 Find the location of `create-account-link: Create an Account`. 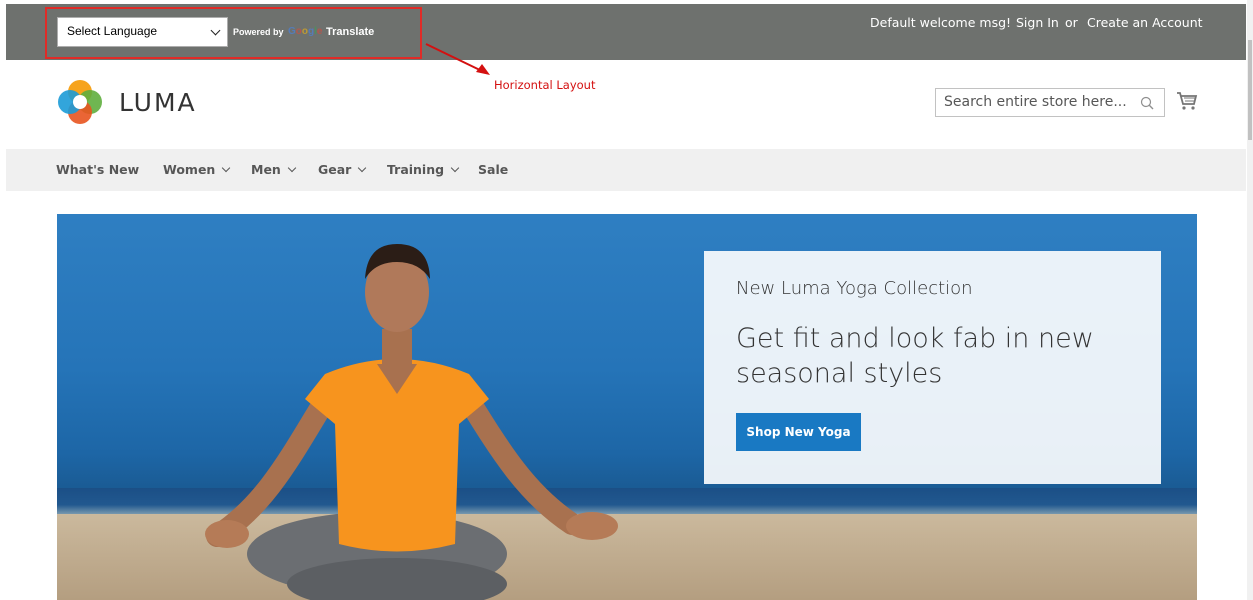

create-account-link: Create an Account is located at coordinates (1145, 22).